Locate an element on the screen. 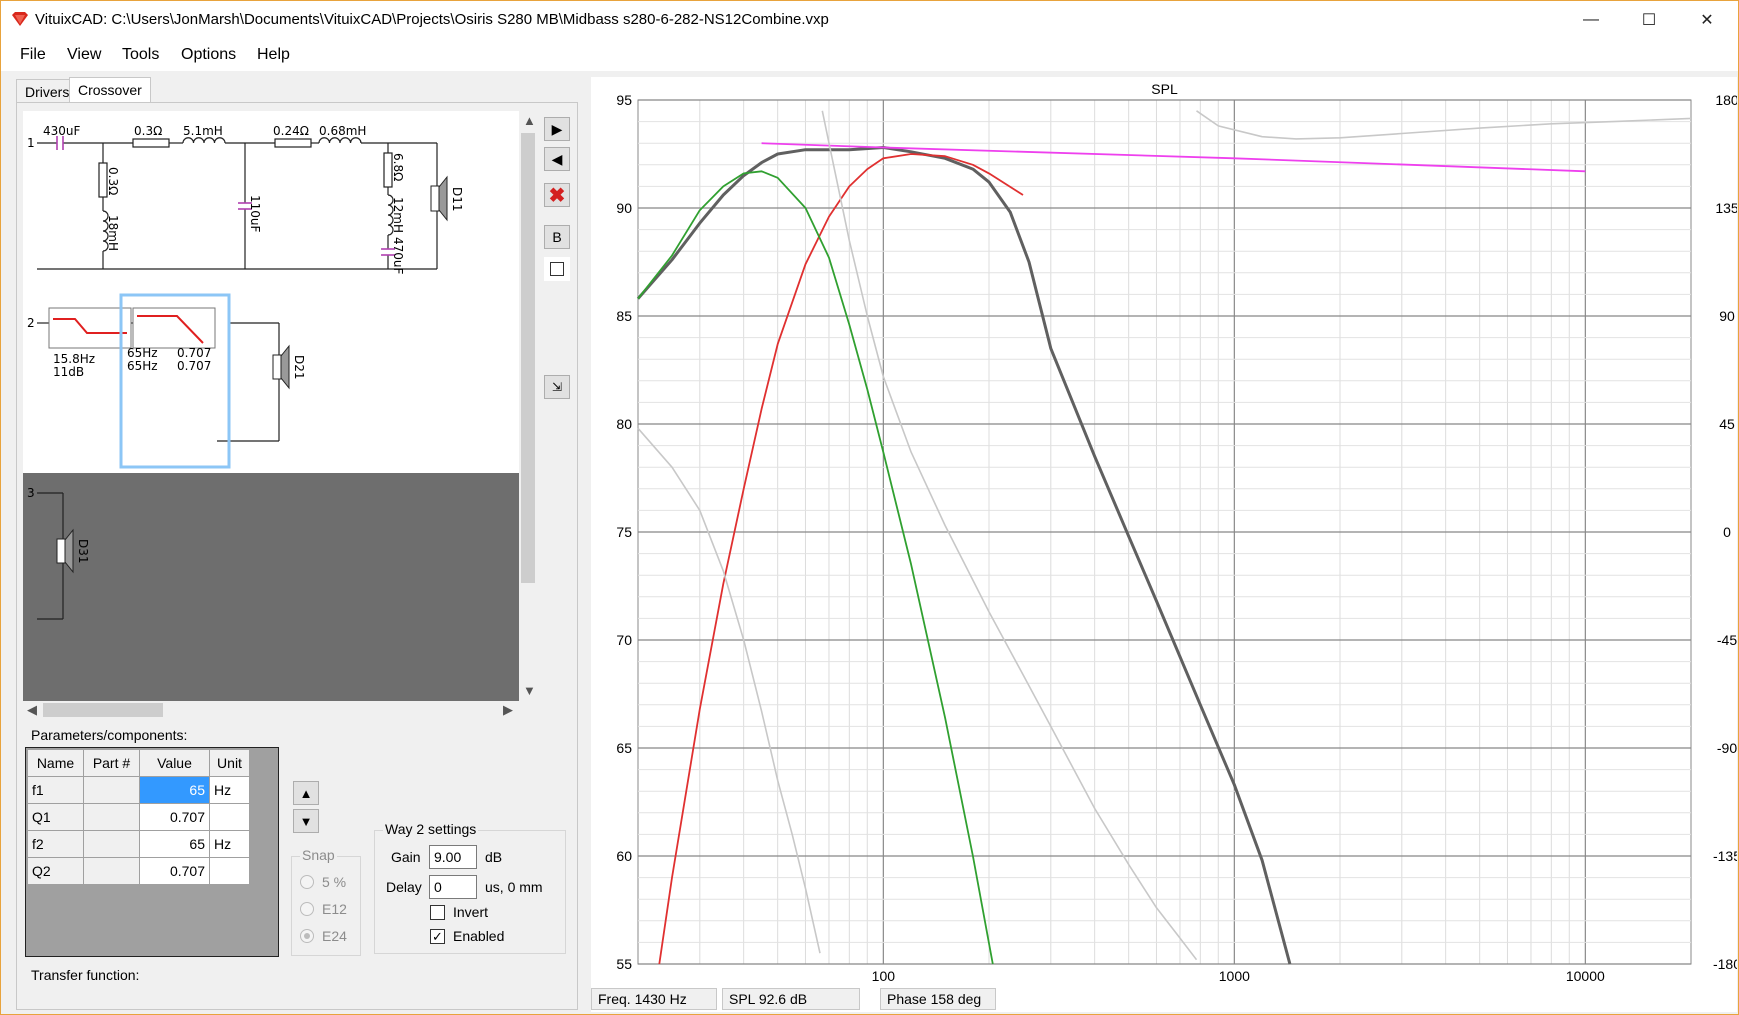  snap-option-label: E12 is located at coordinates (334, 909).